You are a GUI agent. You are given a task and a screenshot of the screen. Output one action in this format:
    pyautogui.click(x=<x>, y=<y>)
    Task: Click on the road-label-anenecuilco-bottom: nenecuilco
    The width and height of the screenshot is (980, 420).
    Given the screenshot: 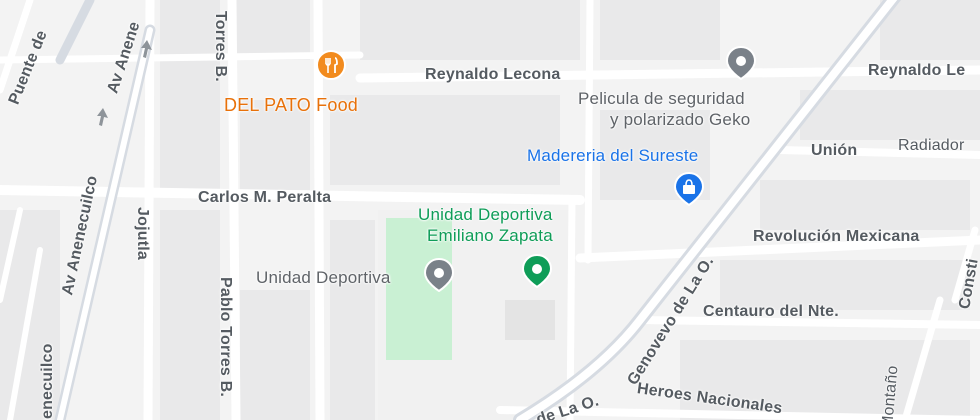 What is the action you would take?
    pyautogui.click(x=47, y=381)
    